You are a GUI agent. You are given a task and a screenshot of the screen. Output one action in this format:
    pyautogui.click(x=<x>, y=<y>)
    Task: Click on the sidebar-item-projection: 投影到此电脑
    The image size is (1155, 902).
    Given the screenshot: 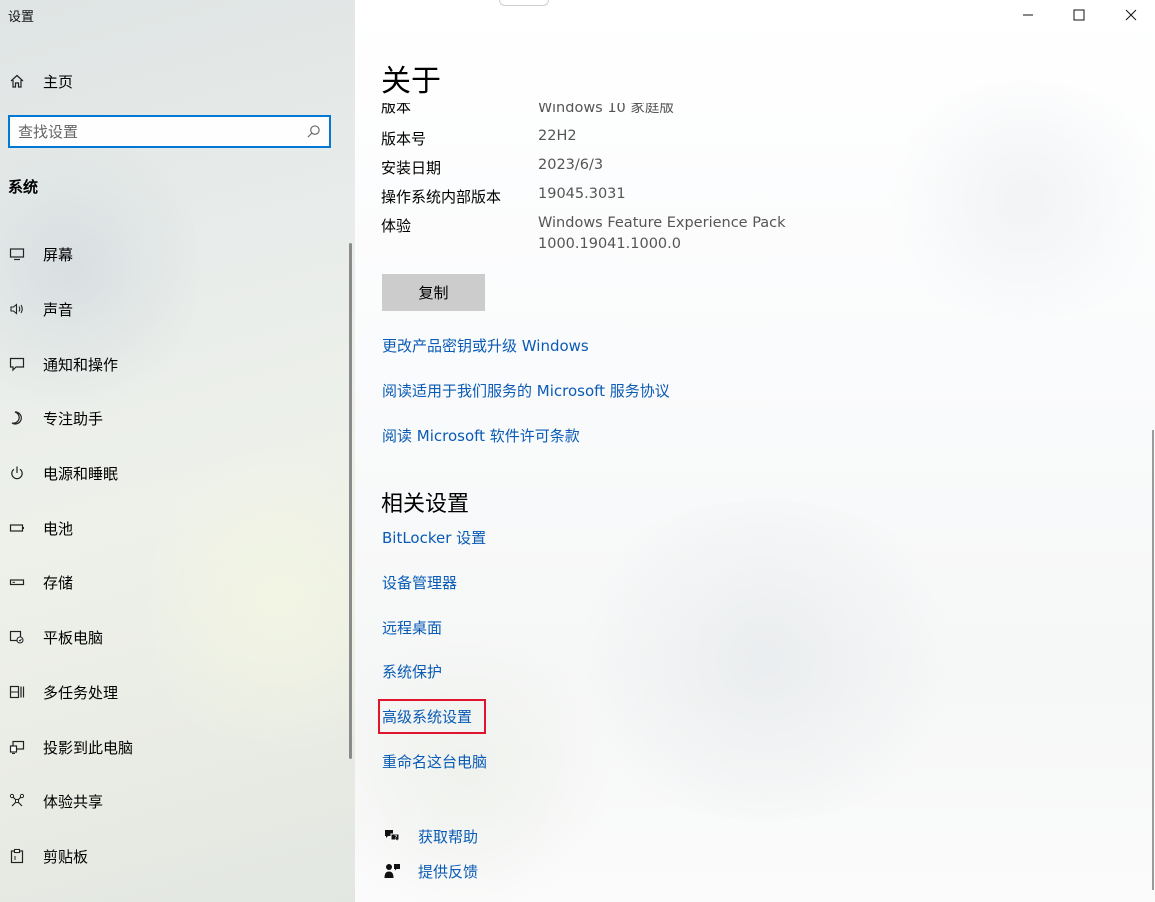 What is the action you would take?
    pyautogui.click(x=70, y=747)
    